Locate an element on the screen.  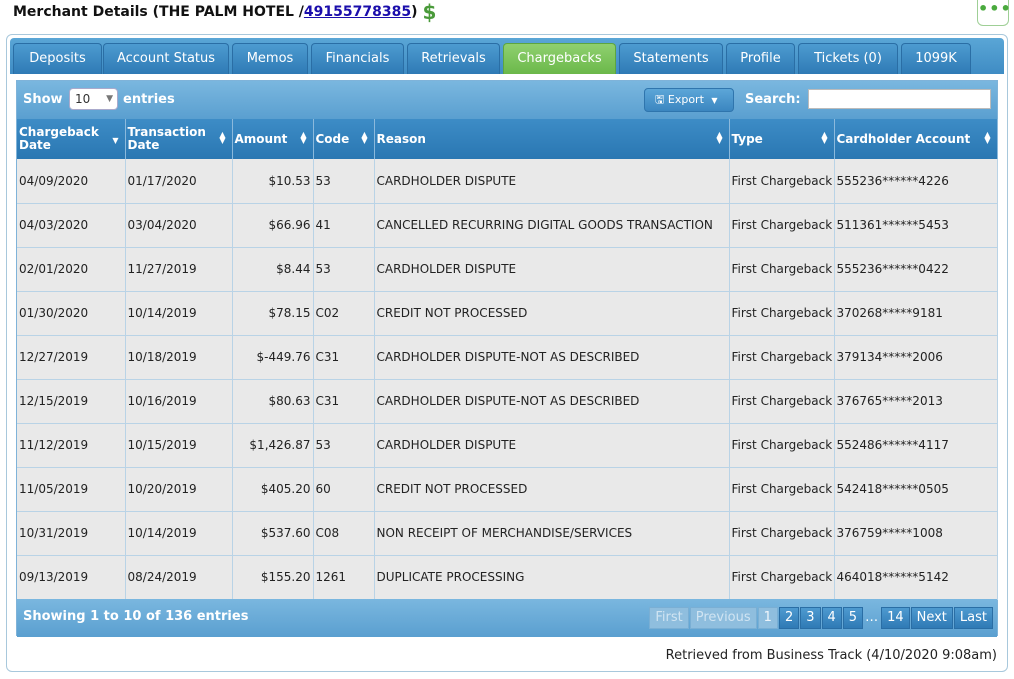
tab-deposits: Deposits is located at coordinates (57, 58).